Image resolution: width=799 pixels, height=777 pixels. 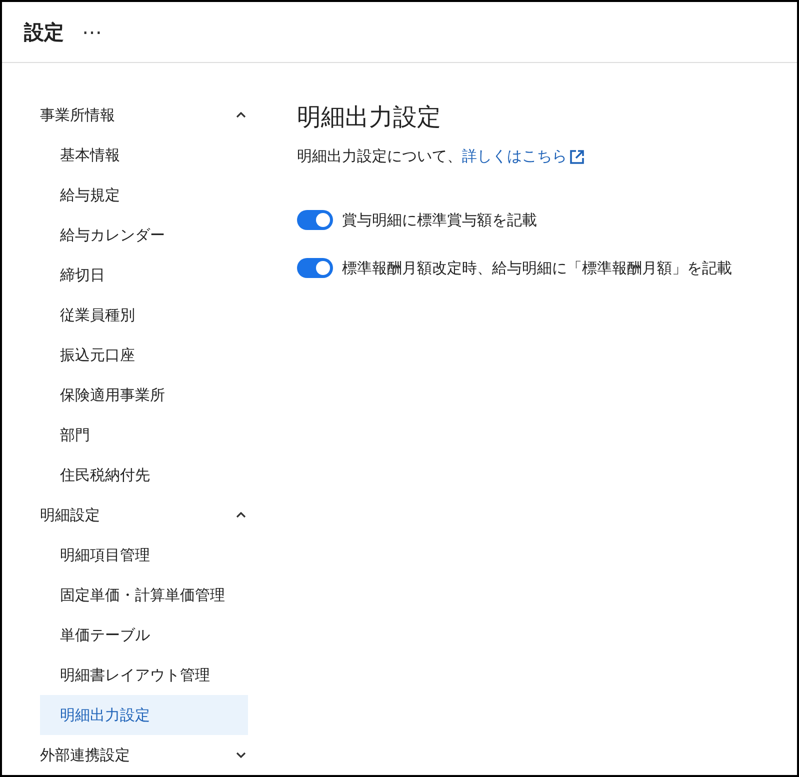 What do you see at coordinates (144, 475) in the screenshot?
I see `sidebar-item: 住民税納付先` at bounding box center [144, 475].